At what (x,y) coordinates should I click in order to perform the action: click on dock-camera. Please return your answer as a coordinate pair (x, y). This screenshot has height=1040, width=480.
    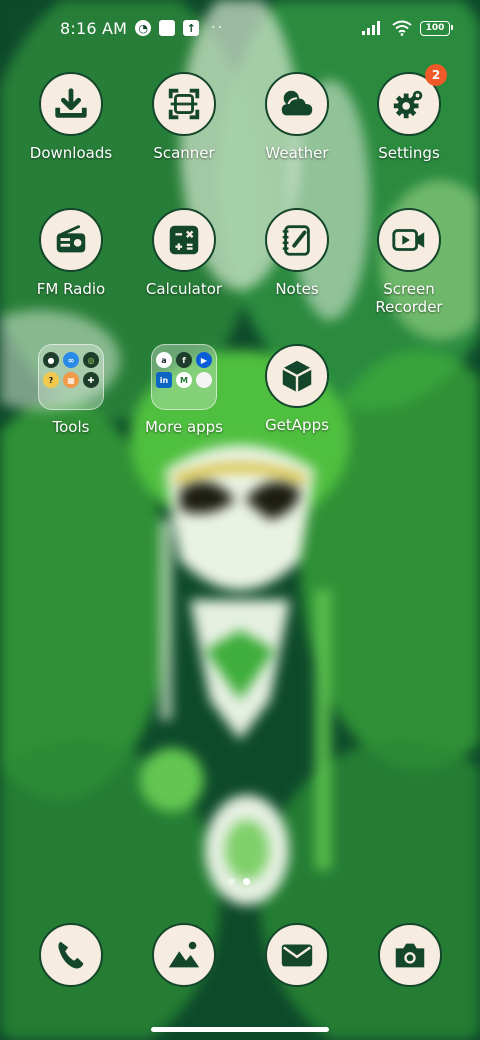
    Looking at the image, I should click on (410, 956).